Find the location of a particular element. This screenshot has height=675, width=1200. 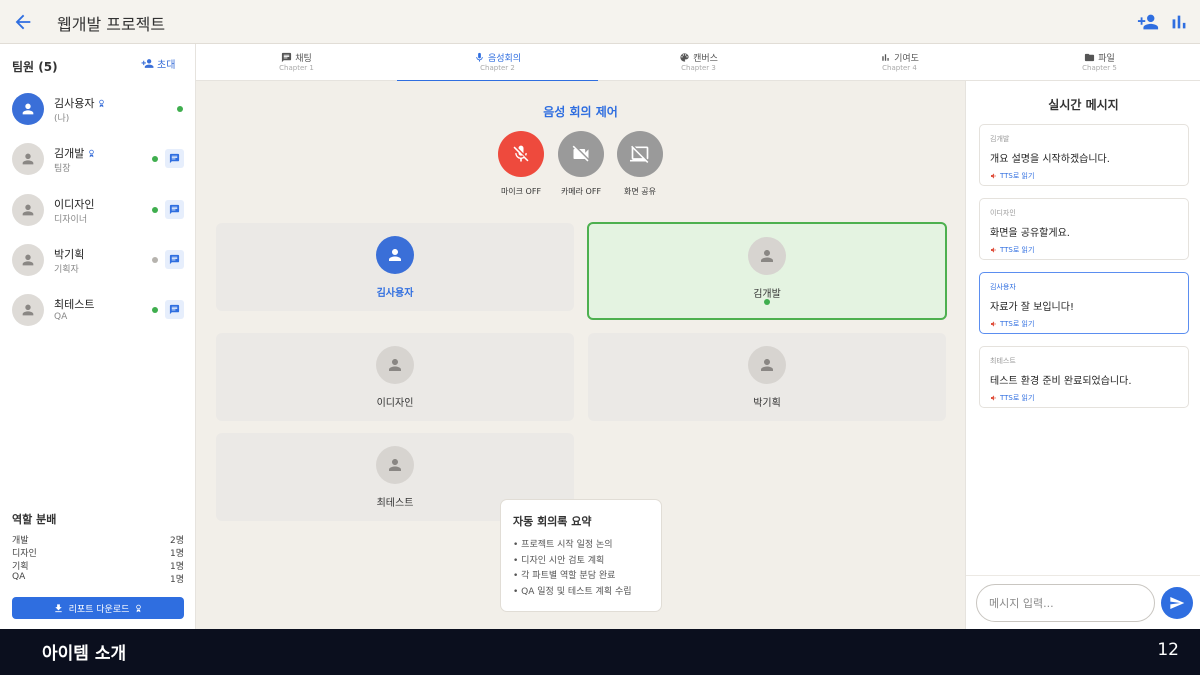

tab-chapter: Chapter 1 is located at coordinates (296, 68).